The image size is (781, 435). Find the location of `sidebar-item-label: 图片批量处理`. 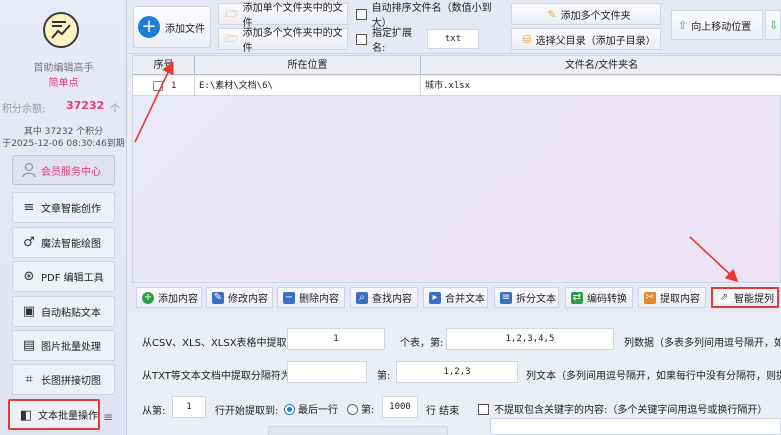

sidebar-item-label: 图片批量处理 is located at coordinates (71, 347).